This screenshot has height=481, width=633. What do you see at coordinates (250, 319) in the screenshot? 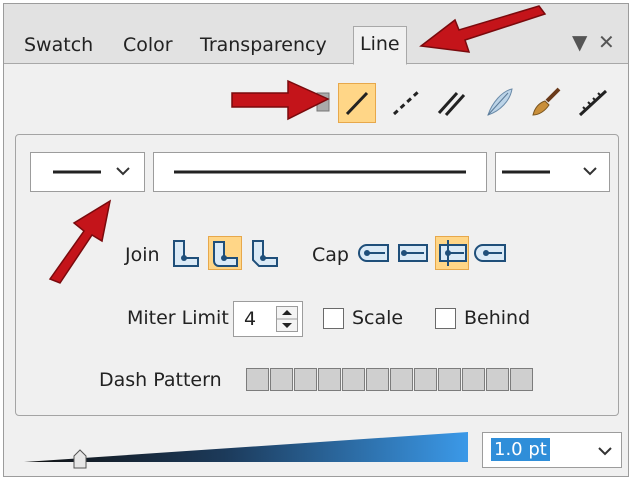
I see `miter-limit-value: 4` at bounding box center [250, 319].